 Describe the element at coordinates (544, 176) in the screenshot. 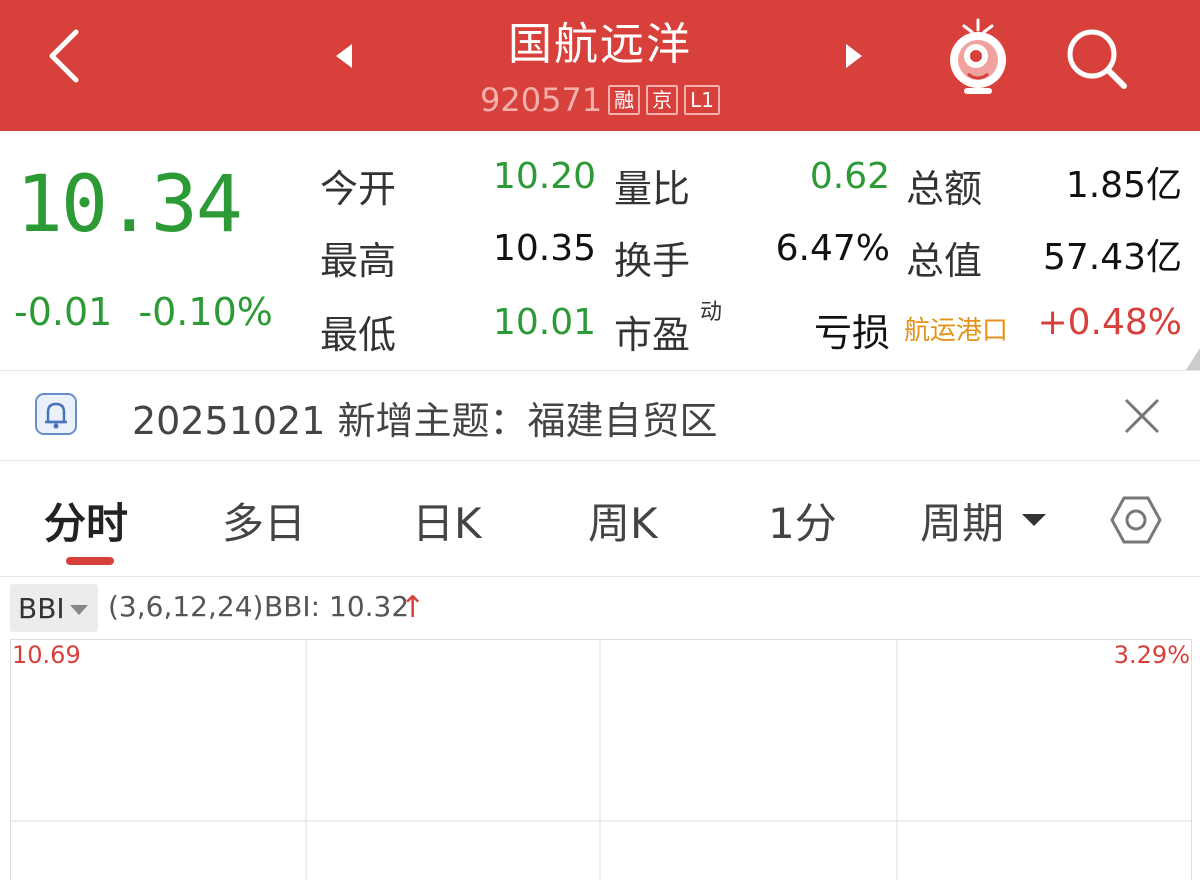

I see `open-value: 10.20` at that location.